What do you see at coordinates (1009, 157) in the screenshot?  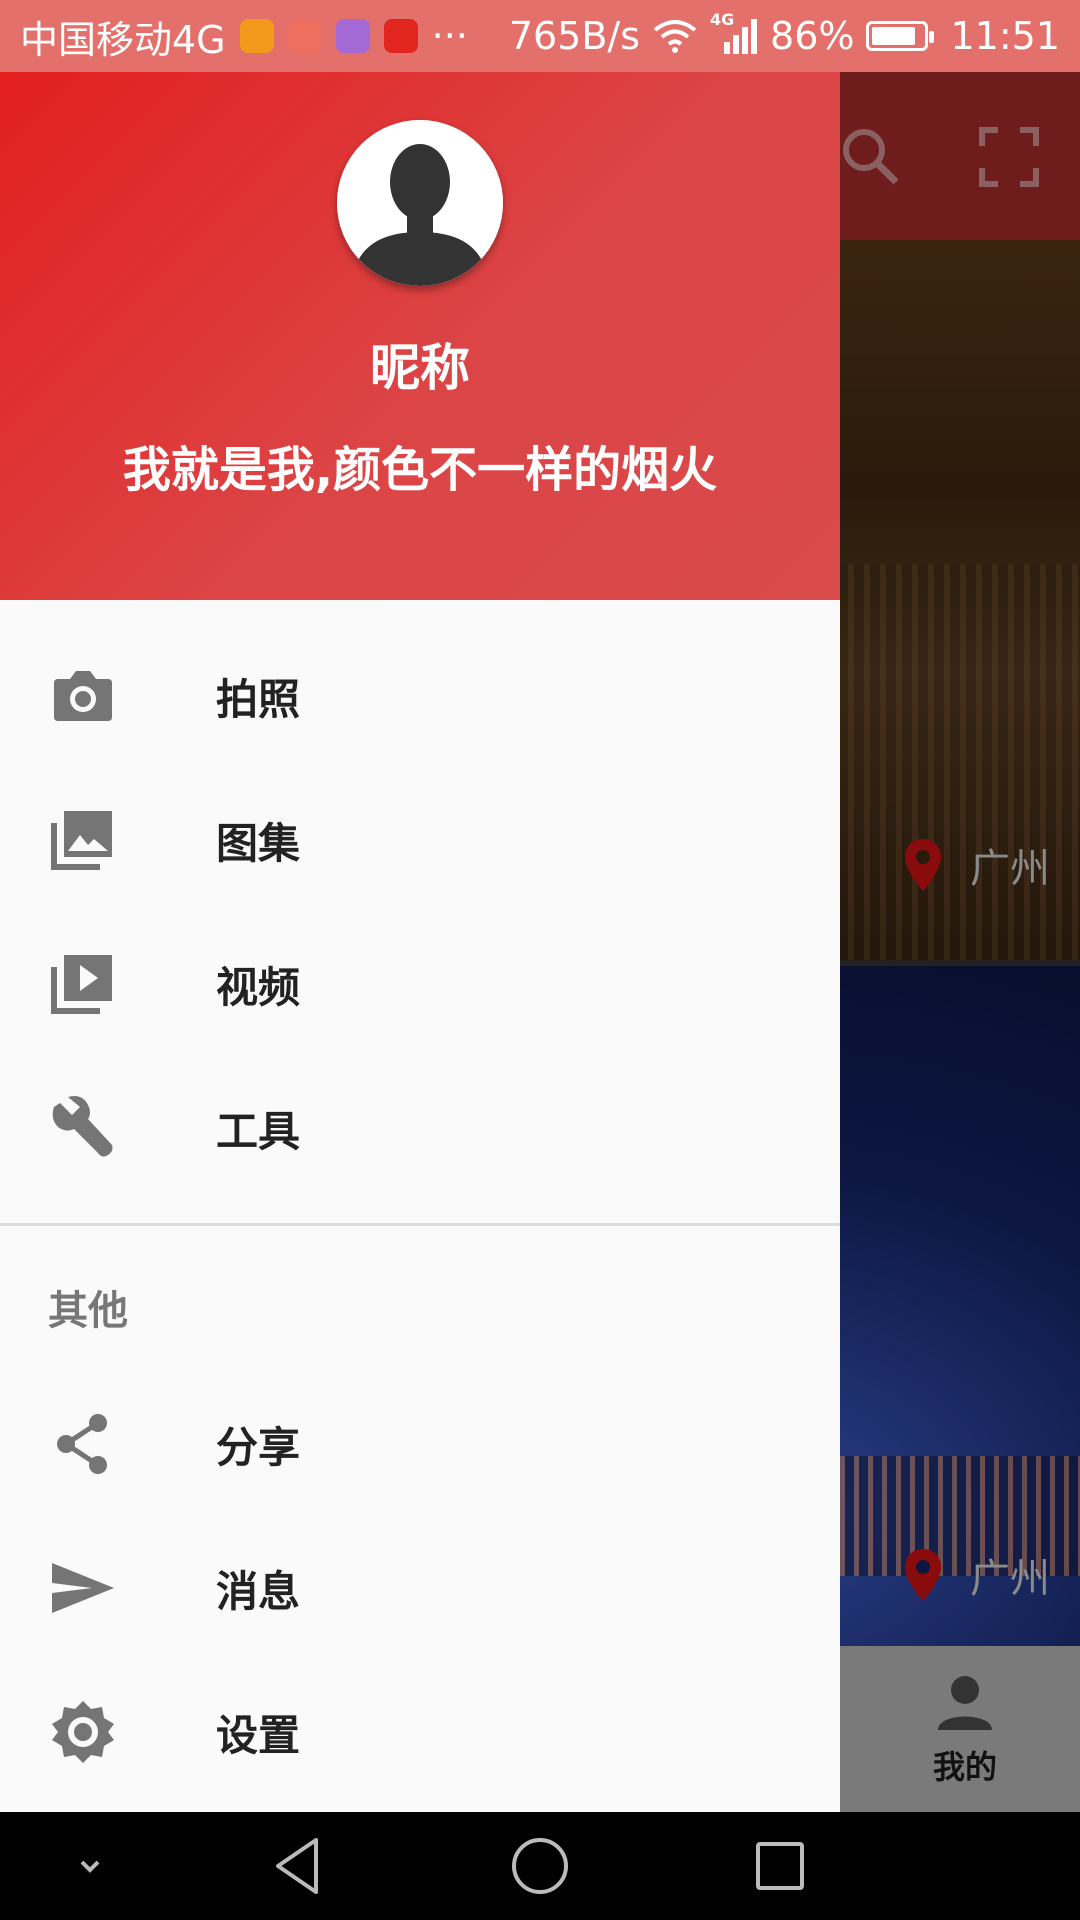 I see `fullscreen-icon` at bounding box center [1009, 157].